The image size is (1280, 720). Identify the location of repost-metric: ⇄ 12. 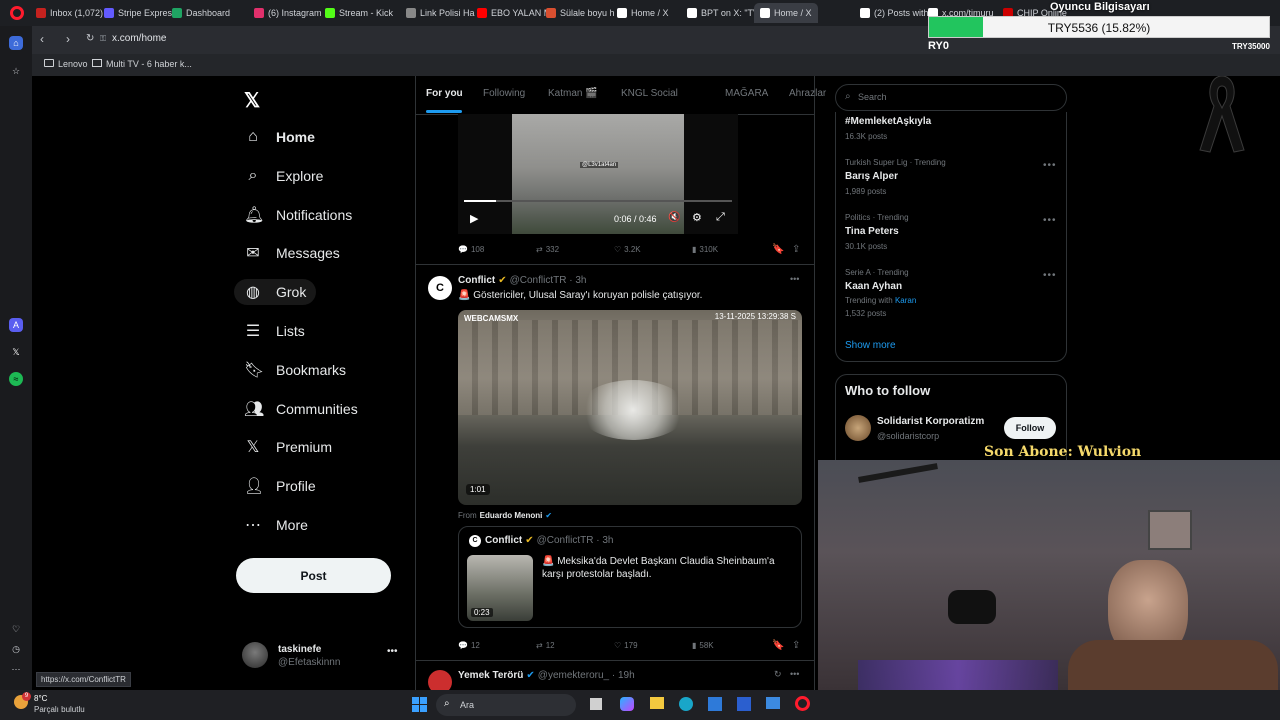
(545, 645).